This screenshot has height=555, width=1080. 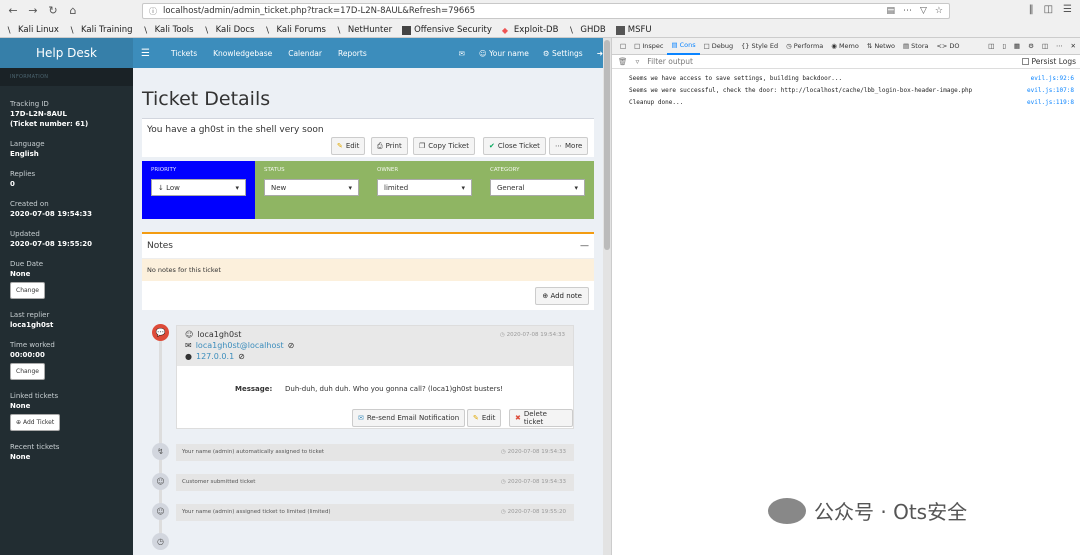 I want to click on change-time-button: Change, so click(x=27, y=371).